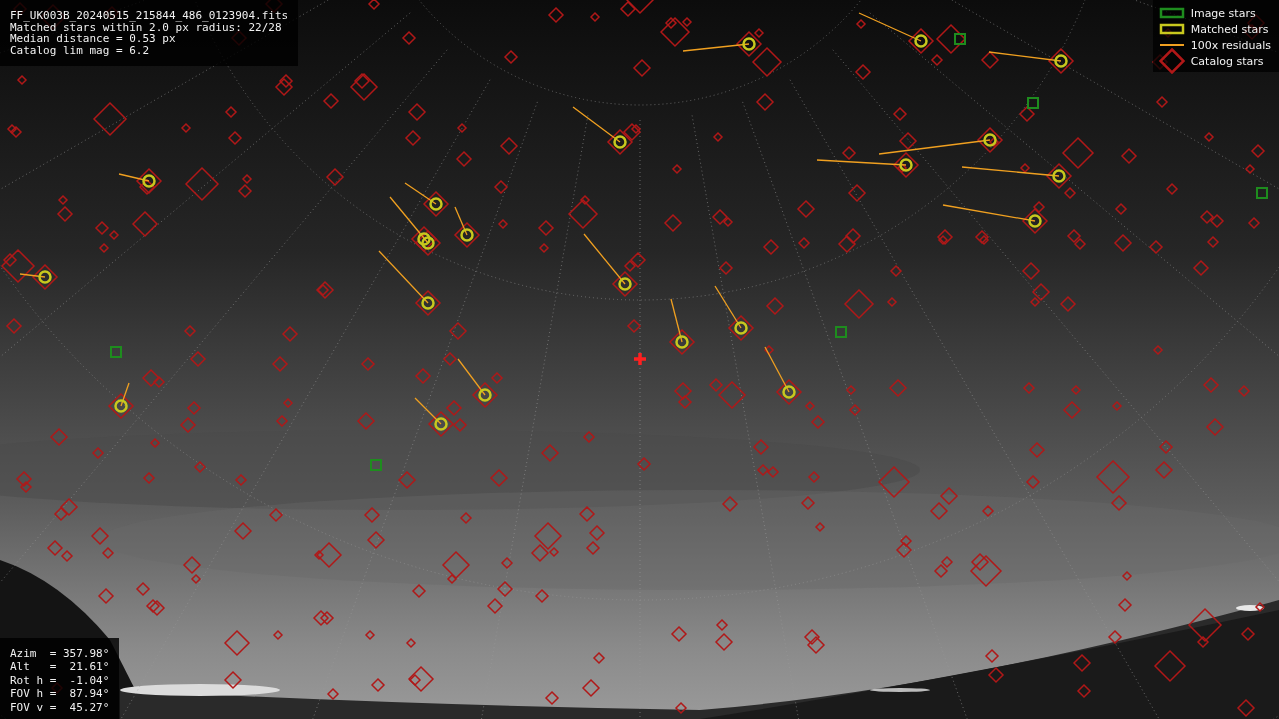 The width and height of the screenshot is (1279, 719). What do you see at coordinates (146, 27) in the screenshot?
I see `info-text: Matched stars within 2.0 px radius: 22/28` at bounding box center [146, 27].